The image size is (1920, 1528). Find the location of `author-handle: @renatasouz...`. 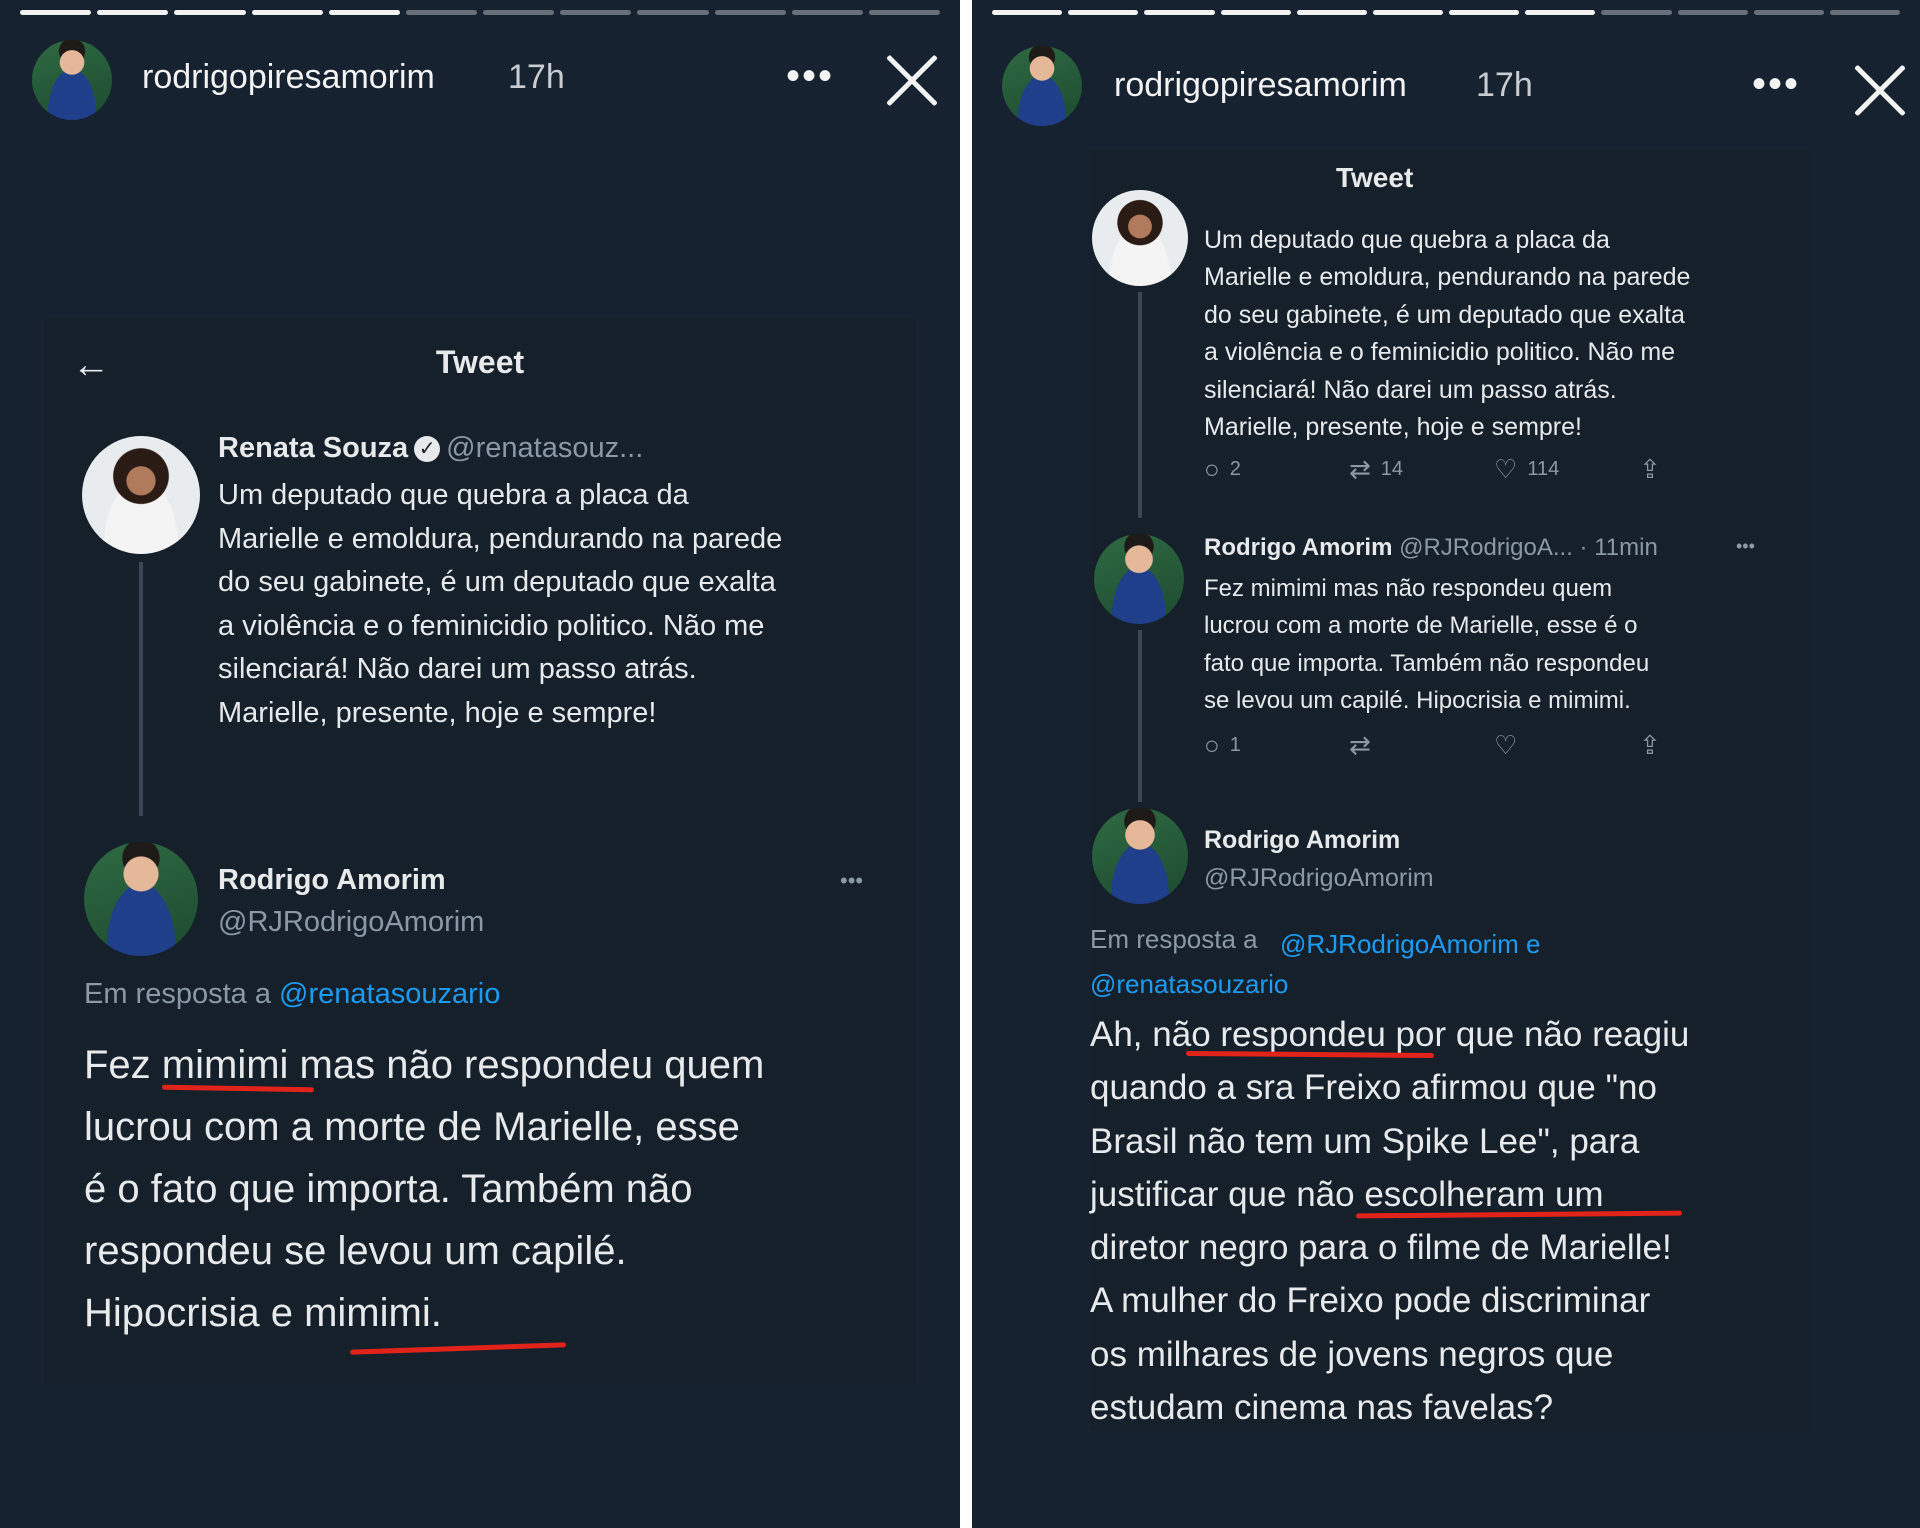

author-handle: @renatasouz... is located at coordinates (544, 448).